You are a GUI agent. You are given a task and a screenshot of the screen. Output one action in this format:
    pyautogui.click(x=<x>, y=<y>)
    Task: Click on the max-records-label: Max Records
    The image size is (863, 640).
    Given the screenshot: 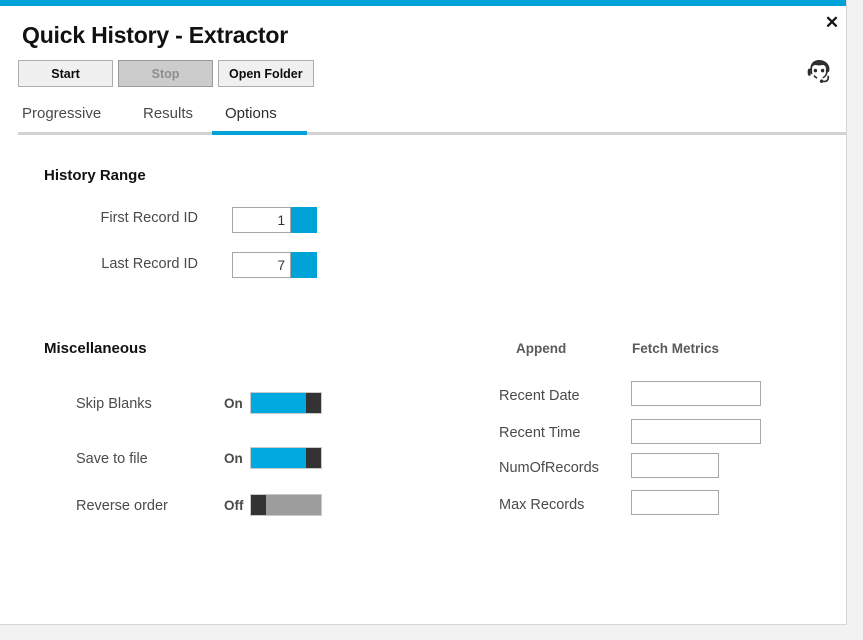 What is the action you would take?
    pyautogui.click(x=542, y=505)
    